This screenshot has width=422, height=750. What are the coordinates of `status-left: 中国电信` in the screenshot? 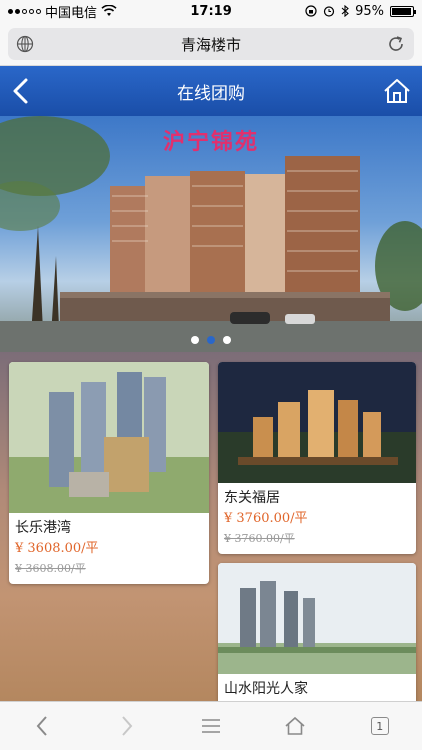 It's located at (62, 11).